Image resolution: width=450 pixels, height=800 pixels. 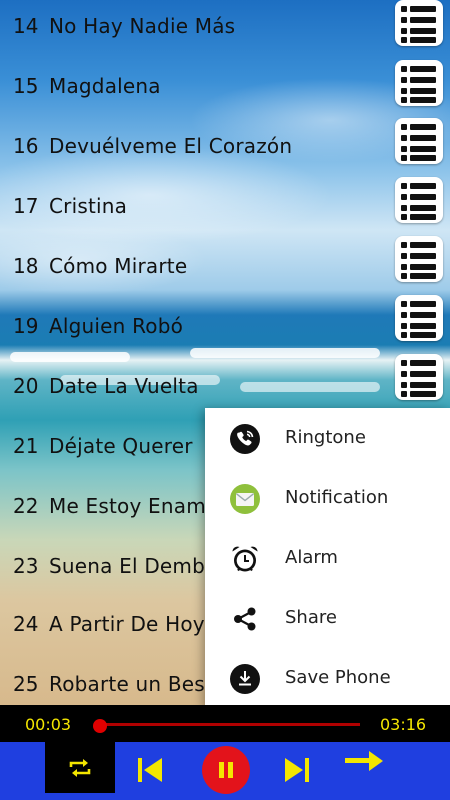 What do you see at coordinates (99, 726) in the screenshot?
I see `seek-thumb` at bounding box center [99, 726].